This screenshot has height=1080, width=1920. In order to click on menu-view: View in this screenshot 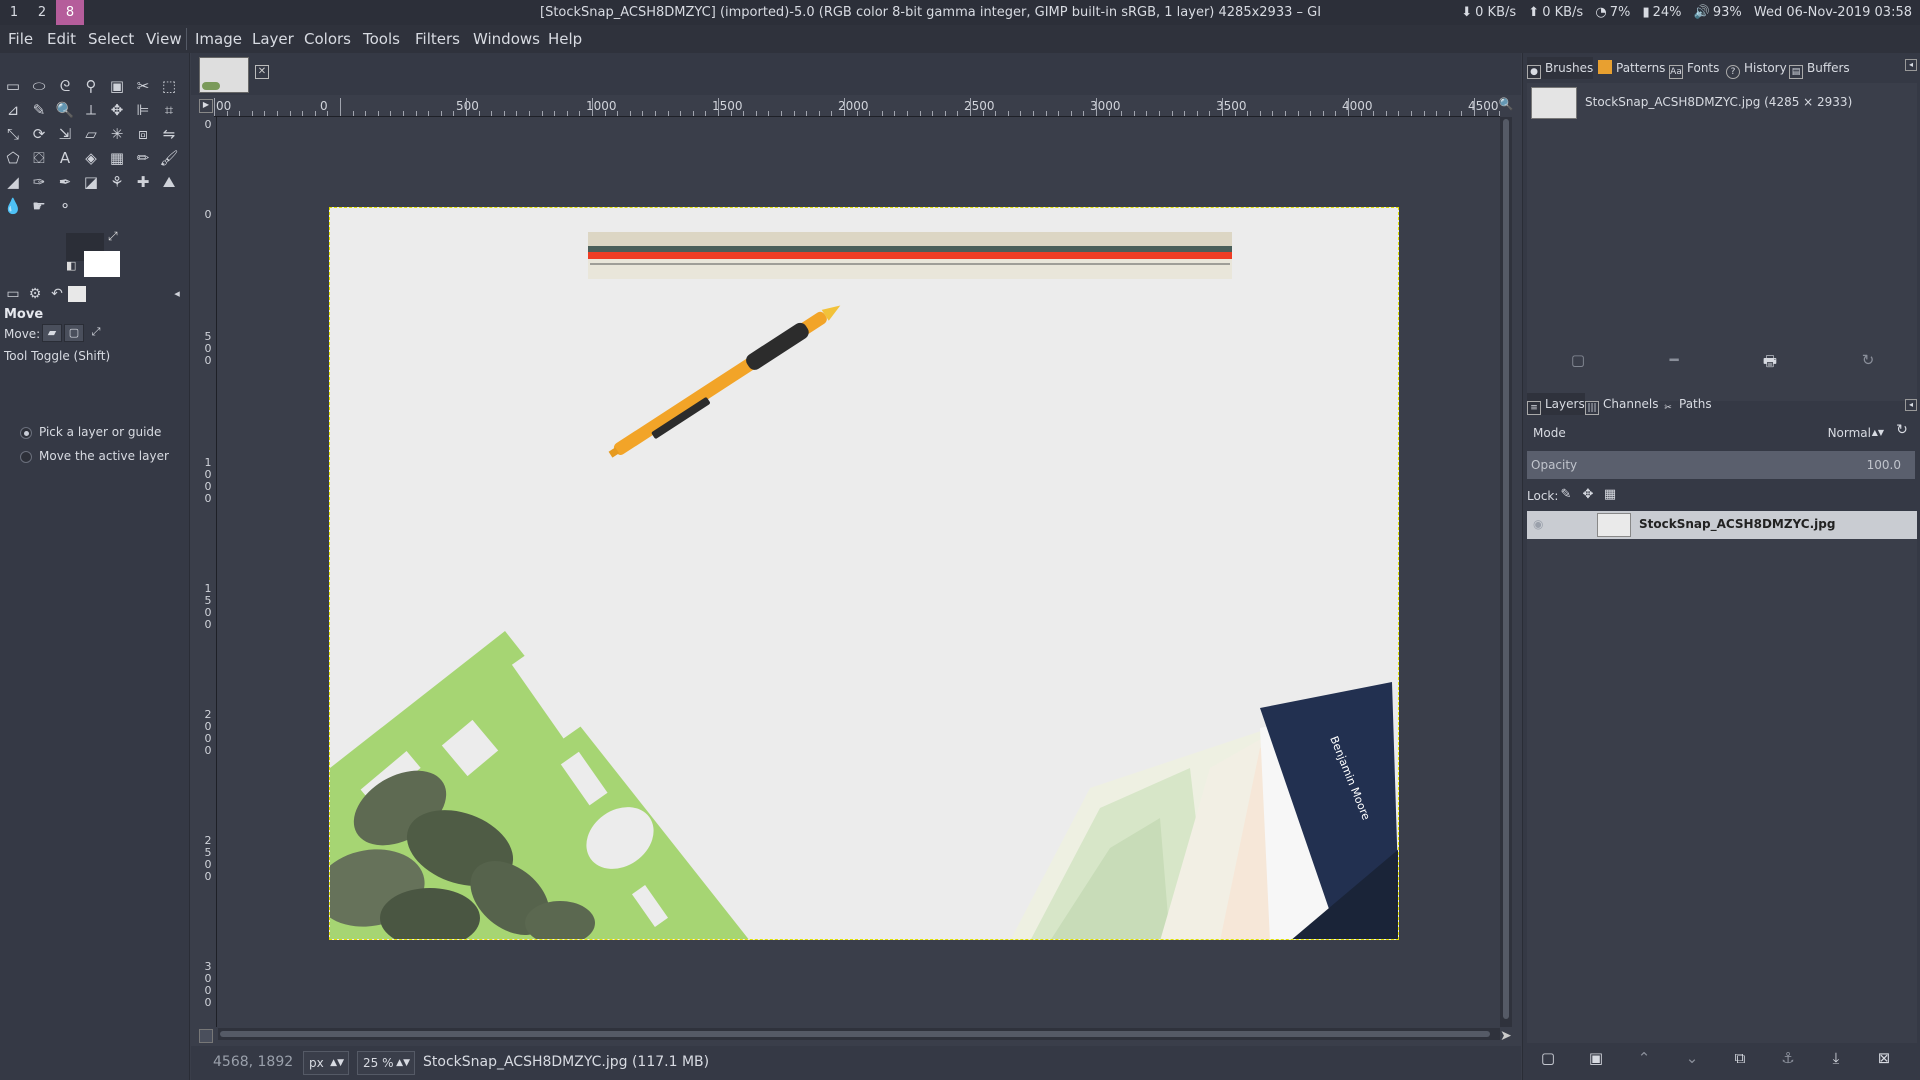, I will do `click(164, 39)`.